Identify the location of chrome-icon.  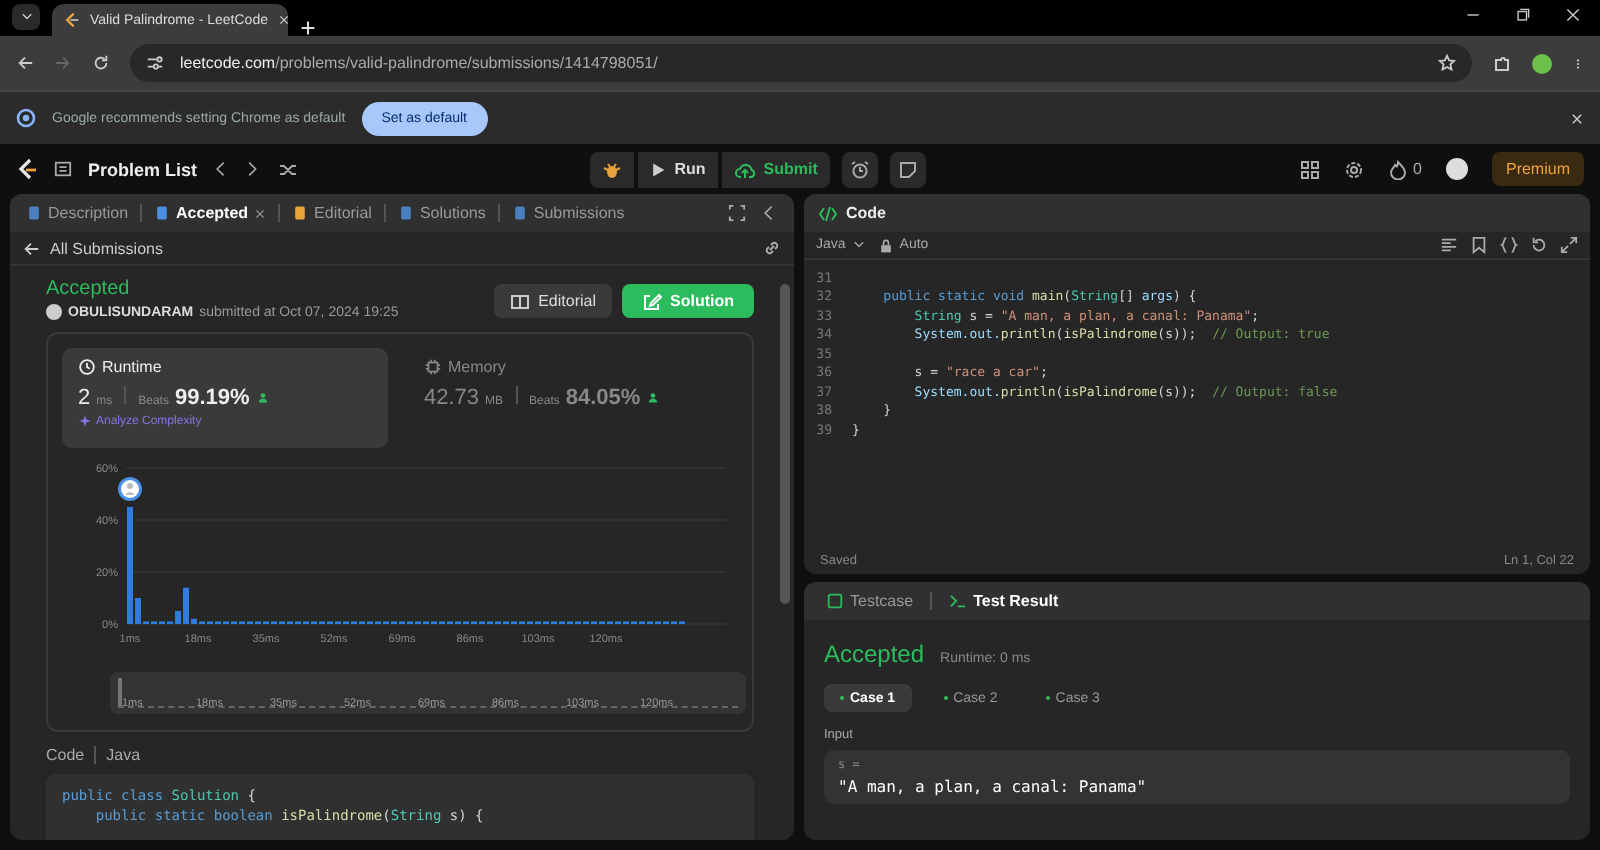
(26, 118).